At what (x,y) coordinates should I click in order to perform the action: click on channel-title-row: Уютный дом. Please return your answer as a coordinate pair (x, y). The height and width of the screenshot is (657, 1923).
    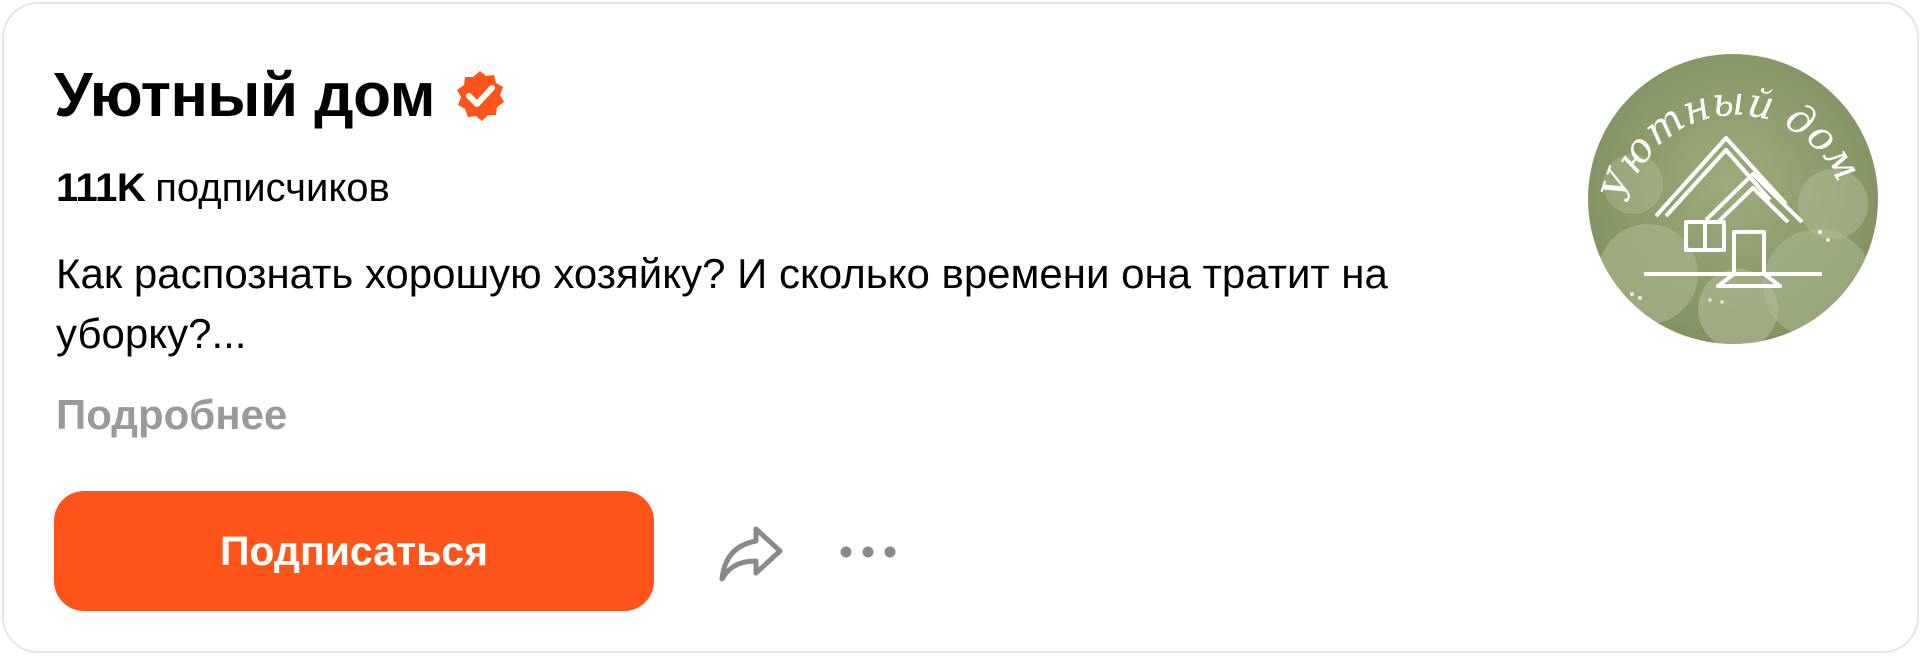
    Looking at the image, I should click on (280, 96).